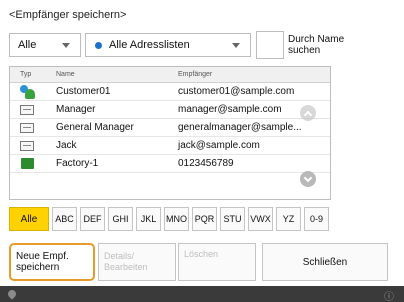 This screenshot has width=404, height=302. What do you see at coordinates (52, 262) in the screenshot?
I see `new-recipient-button: Neue Empf. speichern` at bounding box center [52, 262].